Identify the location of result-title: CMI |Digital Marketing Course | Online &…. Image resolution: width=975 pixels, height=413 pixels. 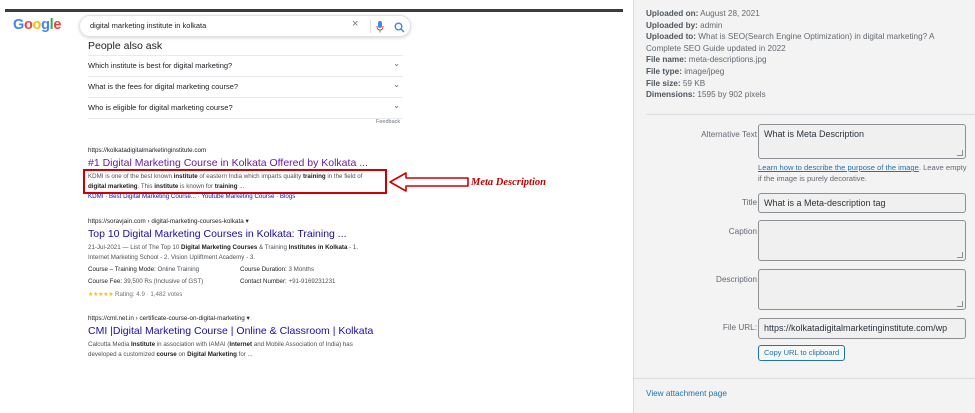
(231, 331).